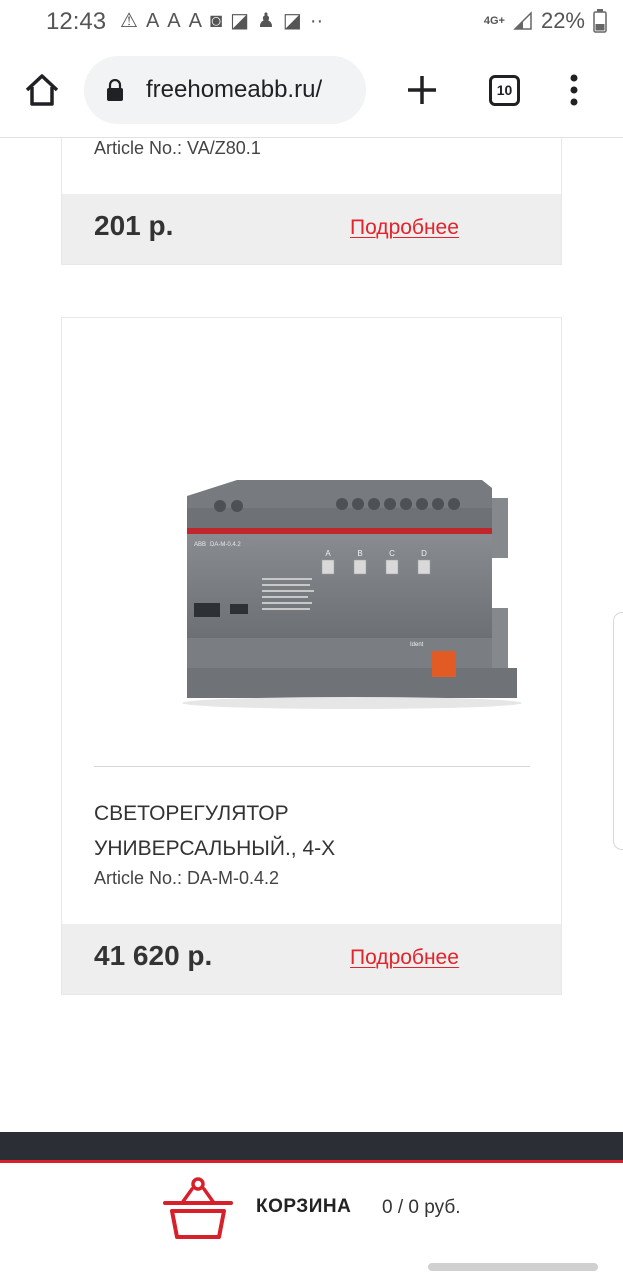 The image size is (623, 1280). What do you see at coordinates (504, 90) in the screenshot?
I see `tab-switcher-button: 10` at bounding box center [504, 90].